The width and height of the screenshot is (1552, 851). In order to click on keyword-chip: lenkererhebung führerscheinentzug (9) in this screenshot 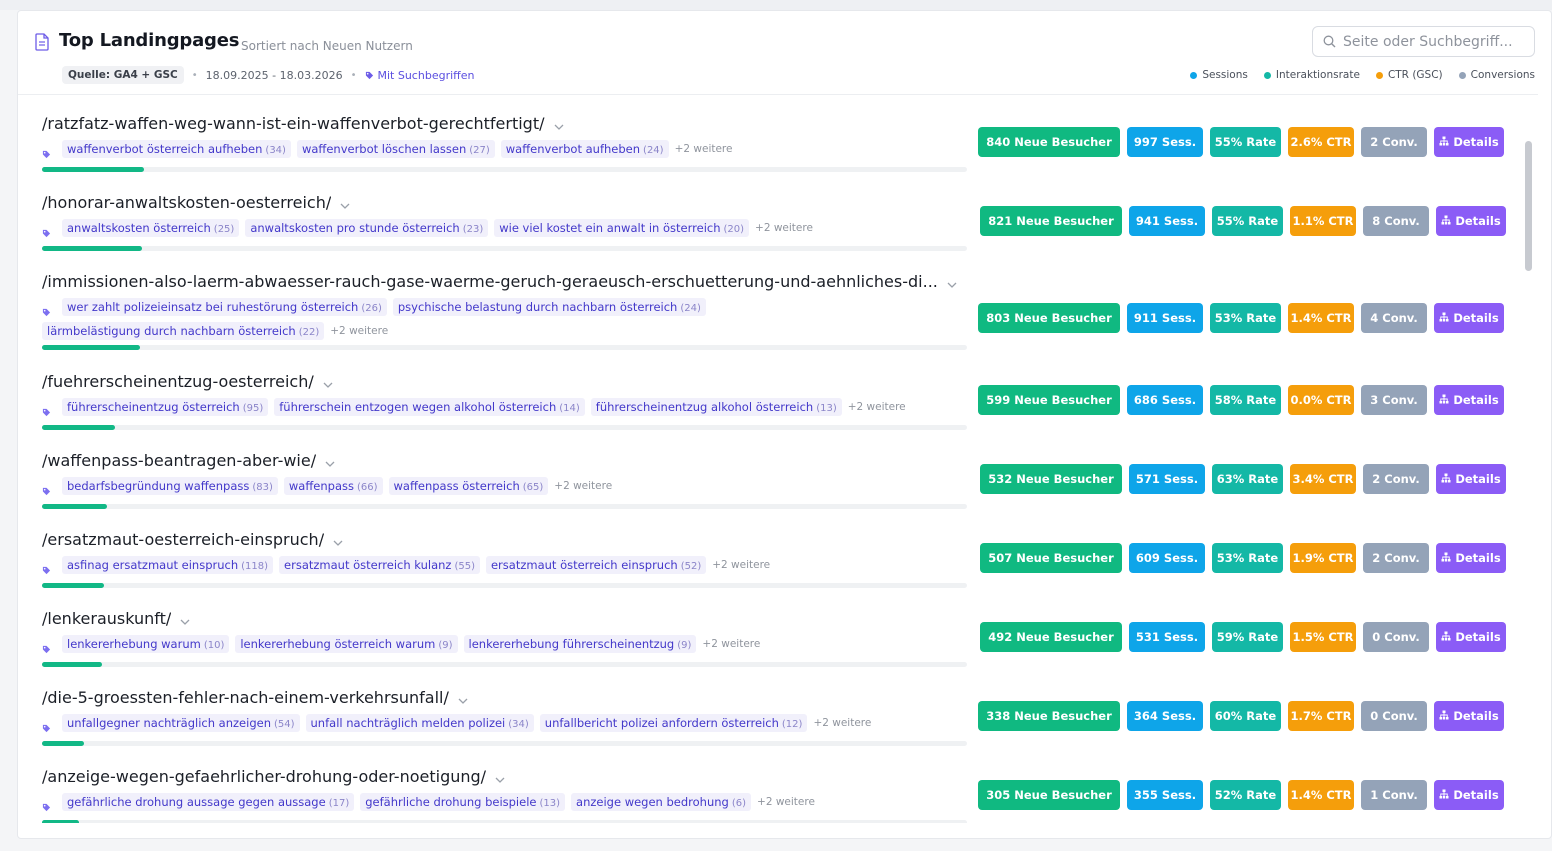, I will do `click(580, 644)`.